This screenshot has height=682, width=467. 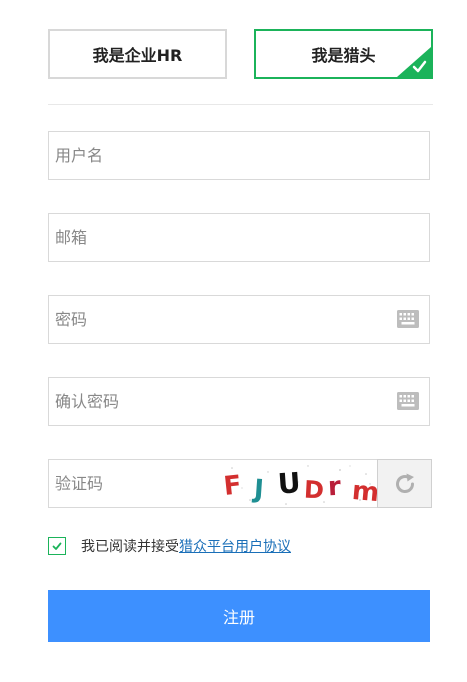 I want to click on username-field, so click(x=239, y=155).